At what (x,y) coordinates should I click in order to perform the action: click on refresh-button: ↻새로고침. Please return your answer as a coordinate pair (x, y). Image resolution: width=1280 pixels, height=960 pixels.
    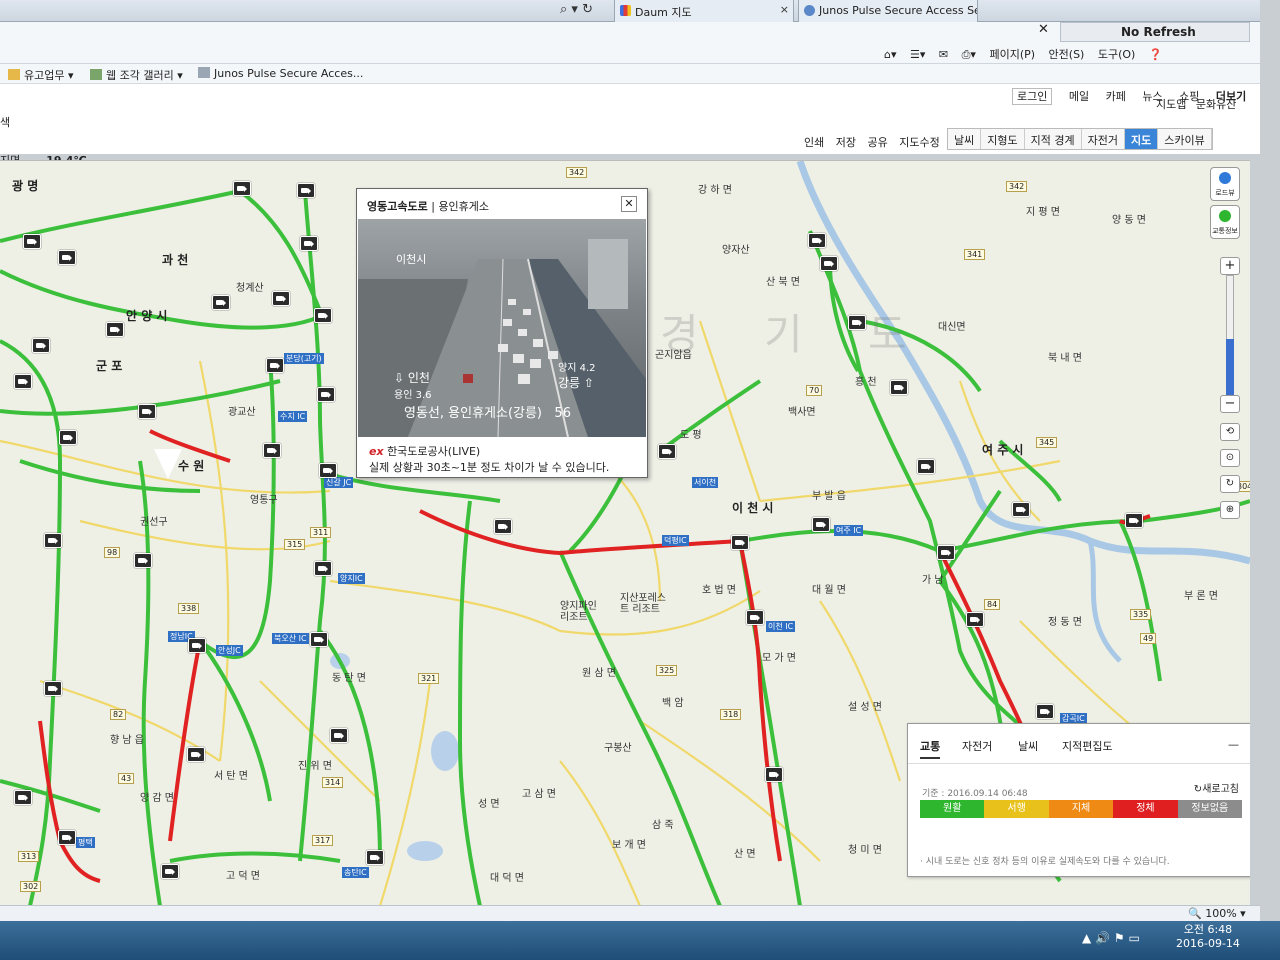
    Looking at the image, I should click on (1216, 787).